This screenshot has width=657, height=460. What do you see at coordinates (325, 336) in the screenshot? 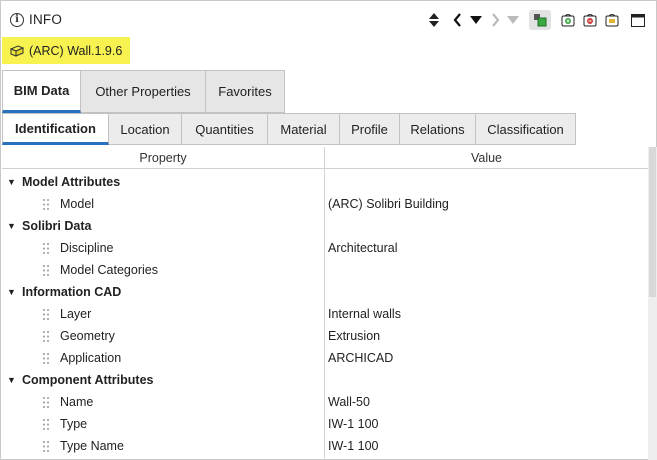
I see `table-row: Geometry Extrusion` at bounding box center [325, 336].